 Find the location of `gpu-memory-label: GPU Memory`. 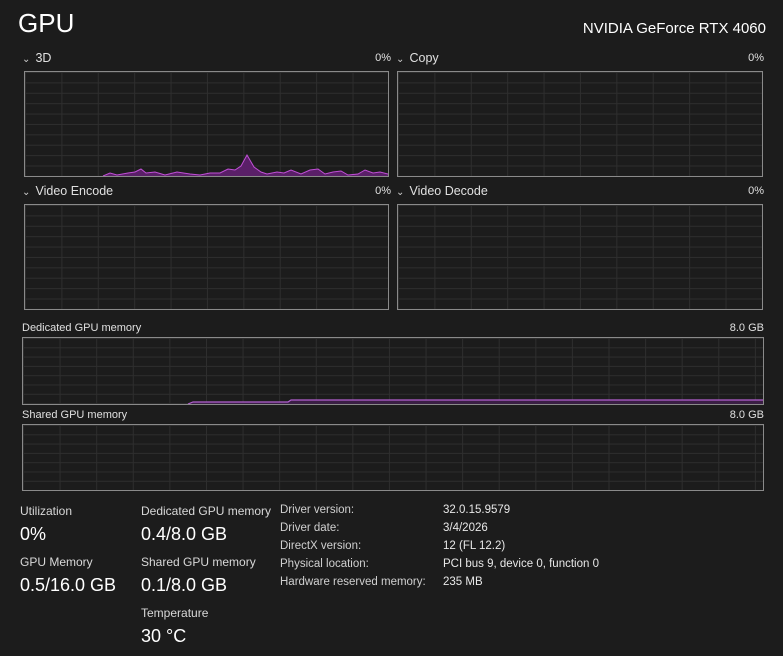

gpu-memory-label: GPU Memory is located at coordinates (56, 562).